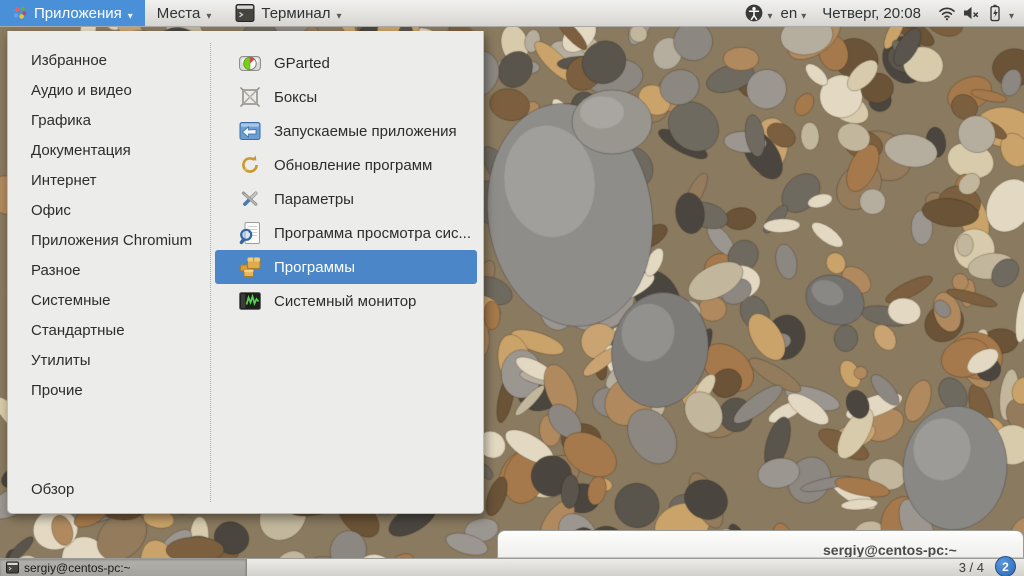 The image size is (1024, 576). What do you see at coordinates (250, 131) in the screenshot?
I see `startup-apps-icon` at bounding box center [250, 131].